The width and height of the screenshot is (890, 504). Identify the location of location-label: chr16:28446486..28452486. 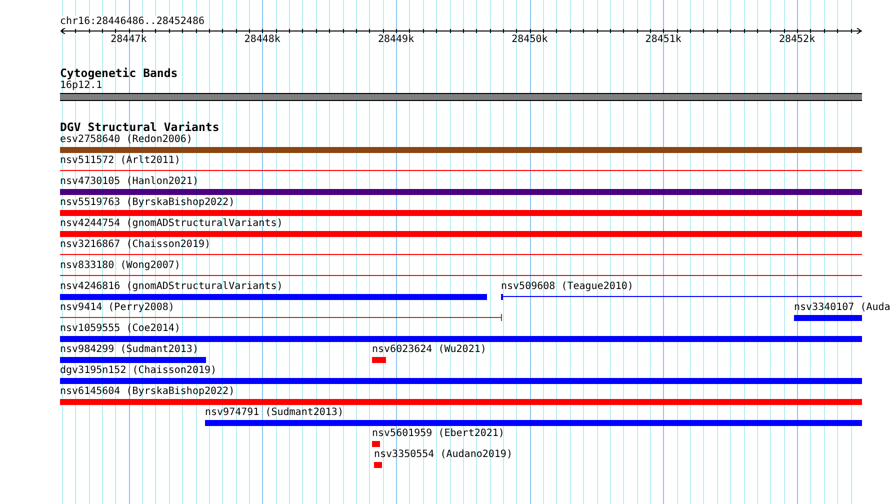
(132, 22).